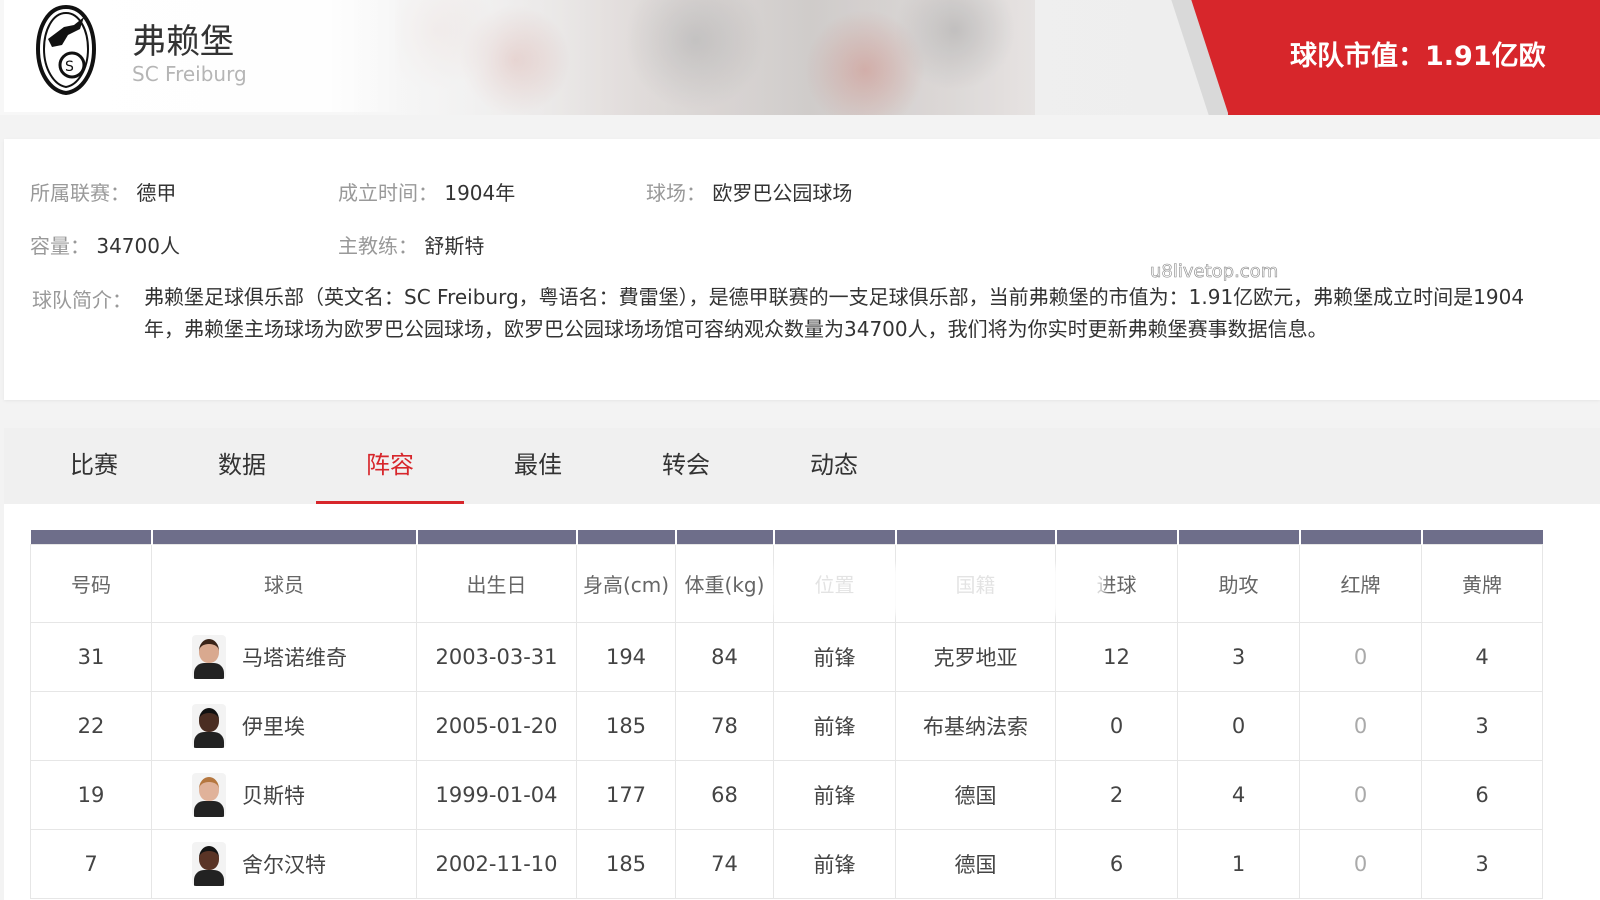 This screenshot has height=900, width=1600. I want to click on player-yellow-cards: 6, so click(1482, 794).